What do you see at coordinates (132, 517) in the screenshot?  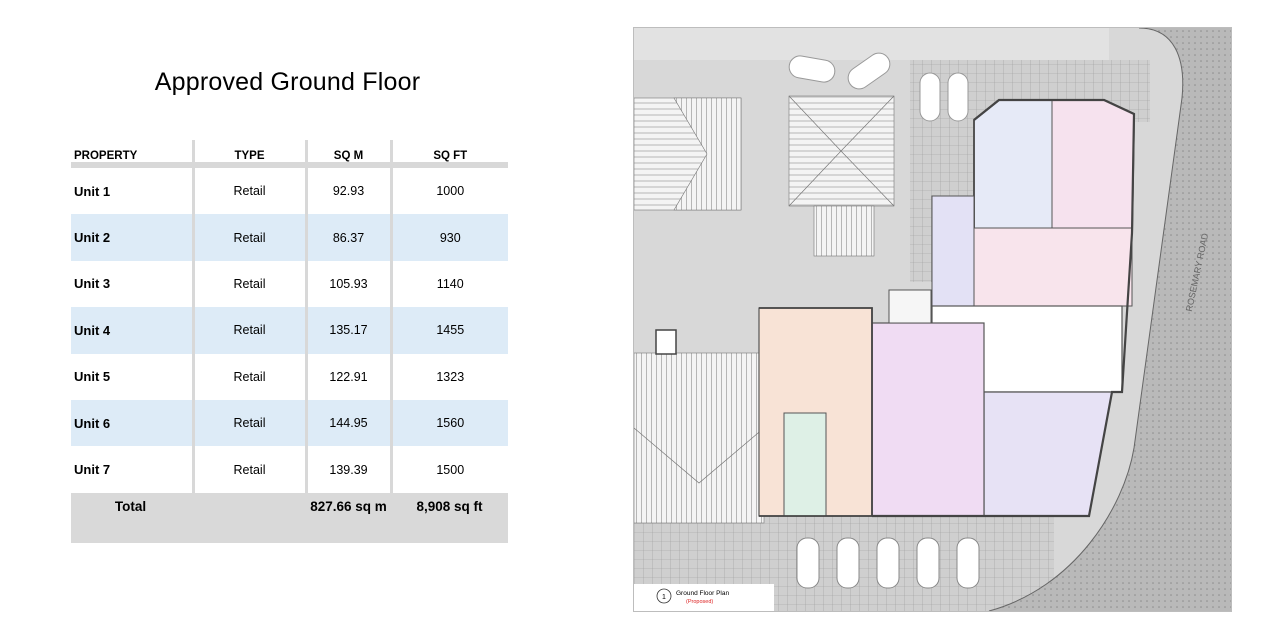 I see `total-label: Total` at bounding box center [132, 517].